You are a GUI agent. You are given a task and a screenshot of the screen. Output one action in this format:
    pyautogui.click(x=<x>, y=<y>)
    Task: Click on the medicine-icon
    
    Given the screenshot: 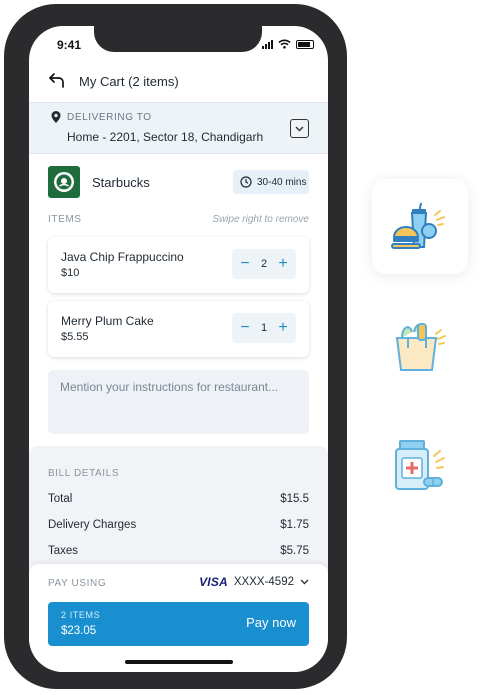 What is the action you would take?
    pyautogui.click(x=420, y=465)
    